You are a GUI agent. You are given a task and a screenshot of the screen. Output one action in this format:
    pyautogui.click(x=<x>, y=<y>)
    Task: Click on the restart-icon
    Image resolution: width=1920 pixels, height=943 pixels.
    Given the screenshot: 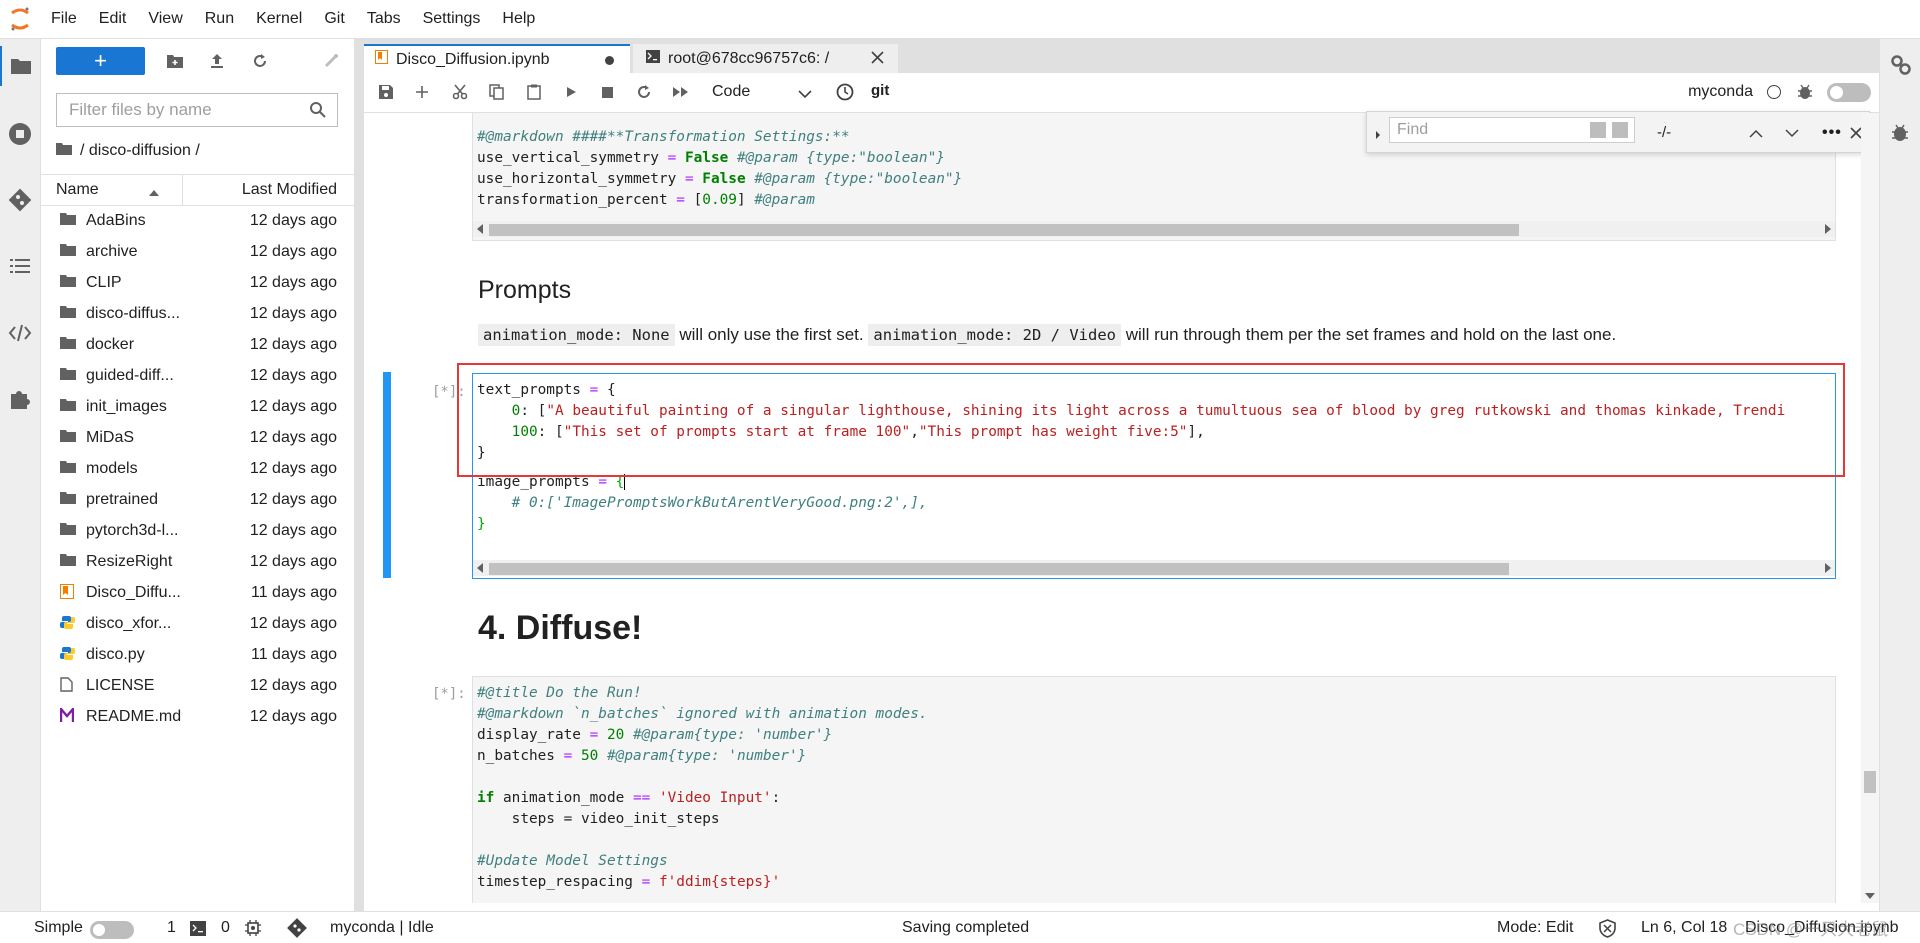 What is the action you would take?
    pyautogui.click(x=644, y=92)
    